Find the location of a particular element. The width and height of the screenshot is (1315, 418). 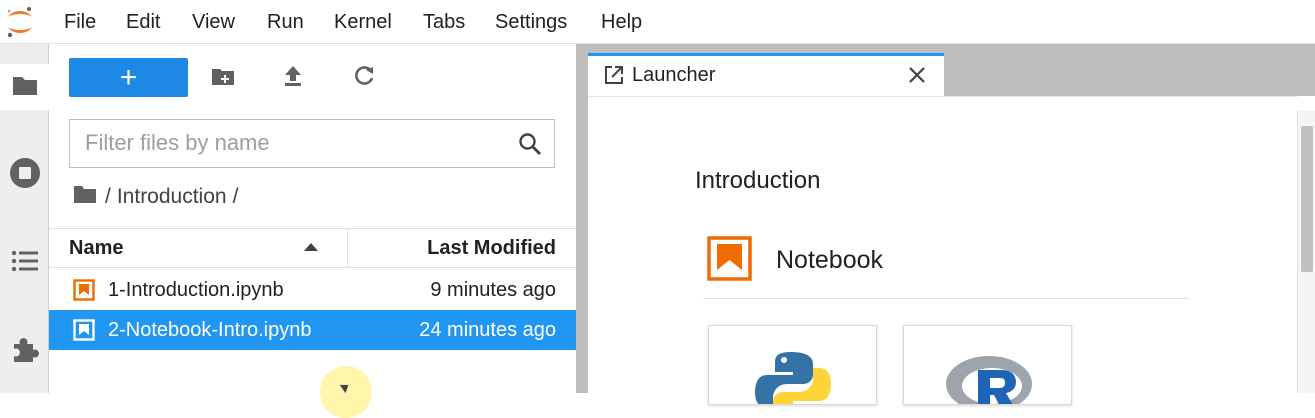

close-icon is located at coordinates (917, 75).